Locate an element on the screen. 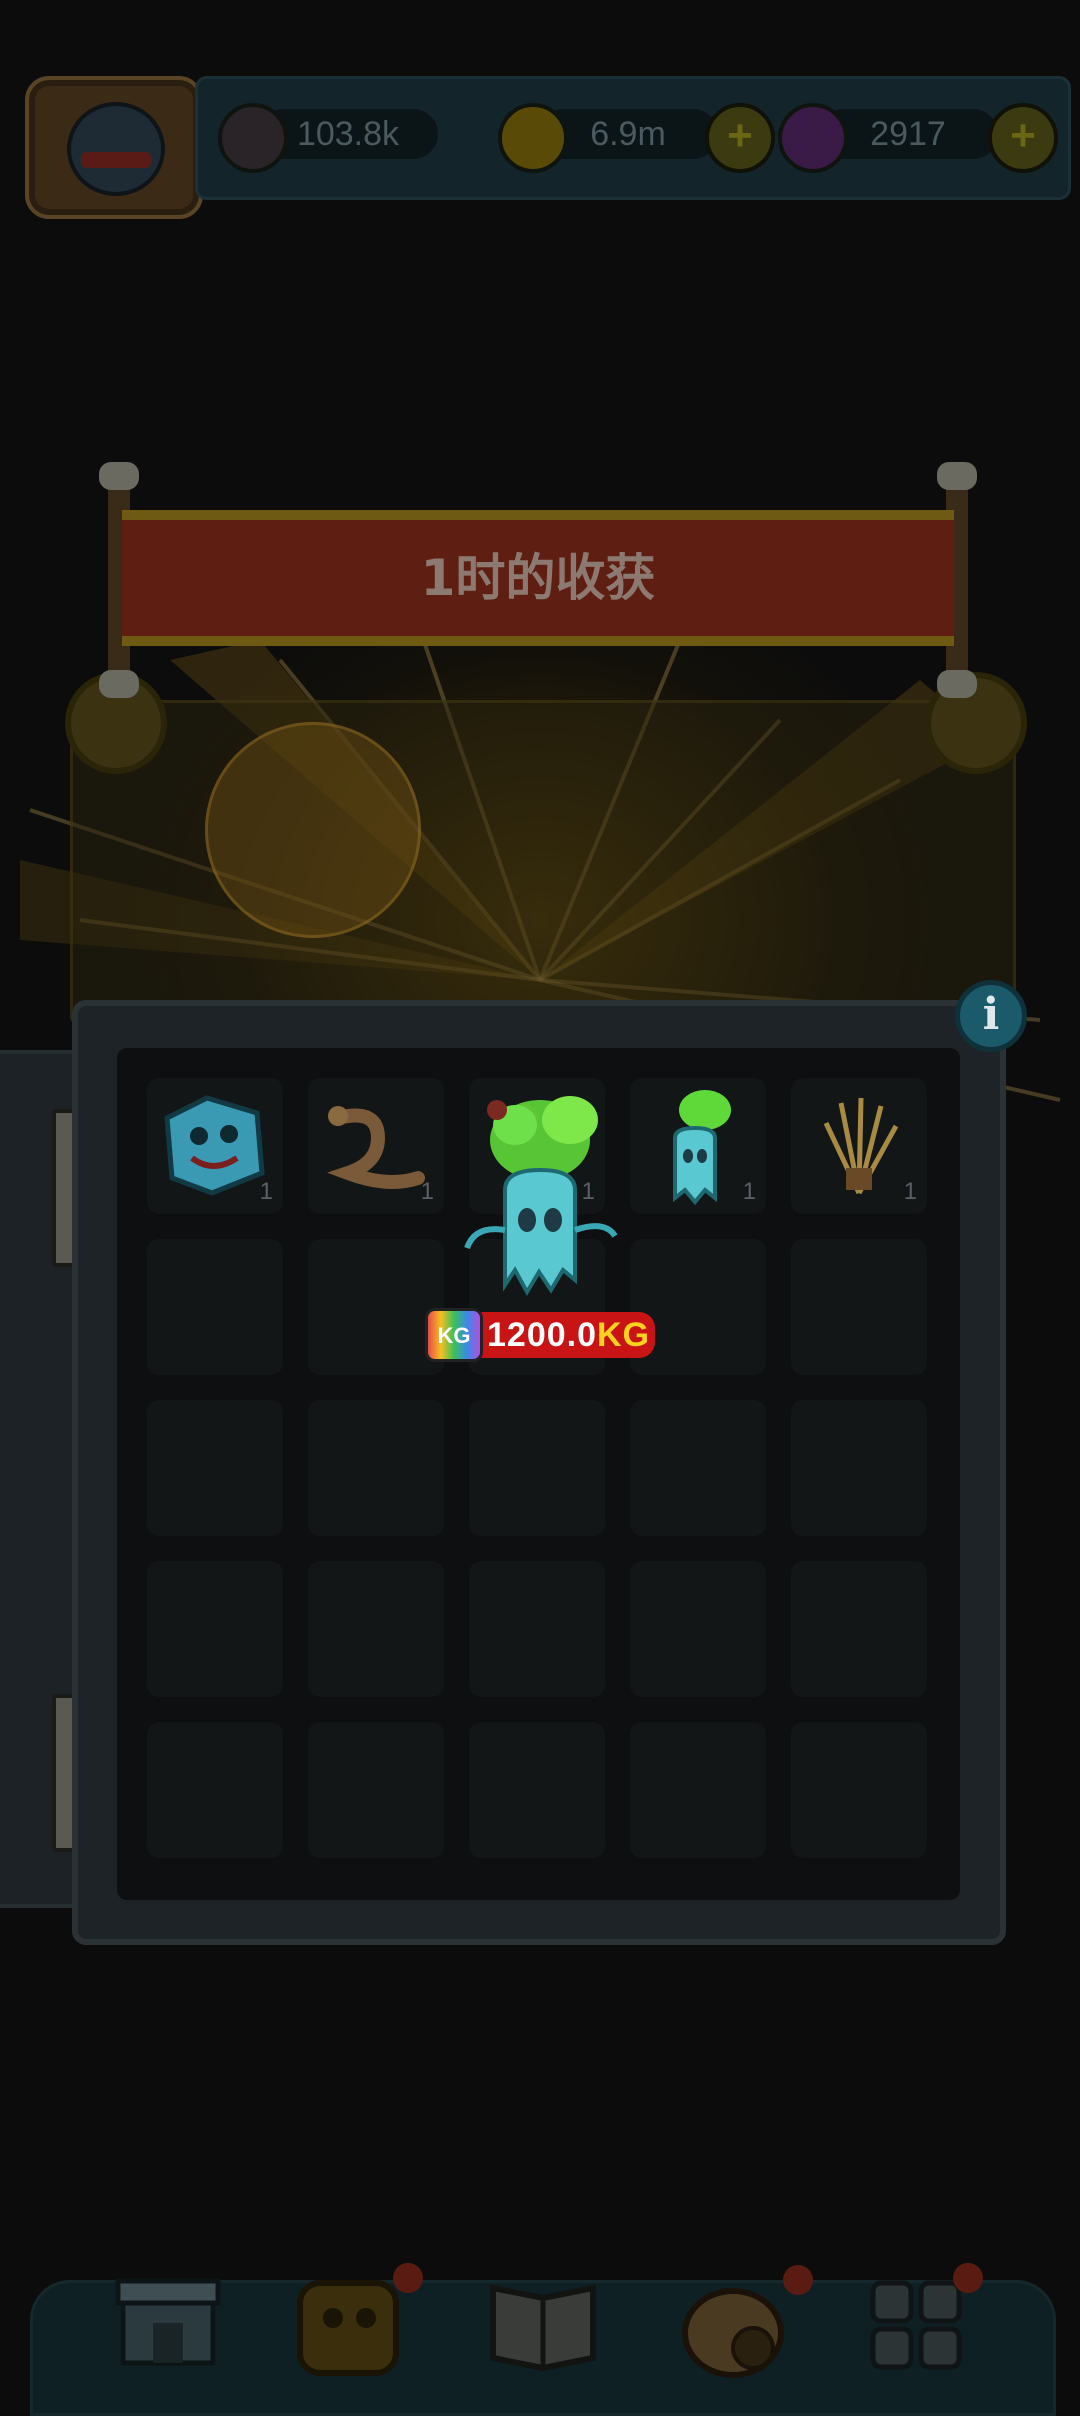  nav-shop is located at coordinates (173, 2328).